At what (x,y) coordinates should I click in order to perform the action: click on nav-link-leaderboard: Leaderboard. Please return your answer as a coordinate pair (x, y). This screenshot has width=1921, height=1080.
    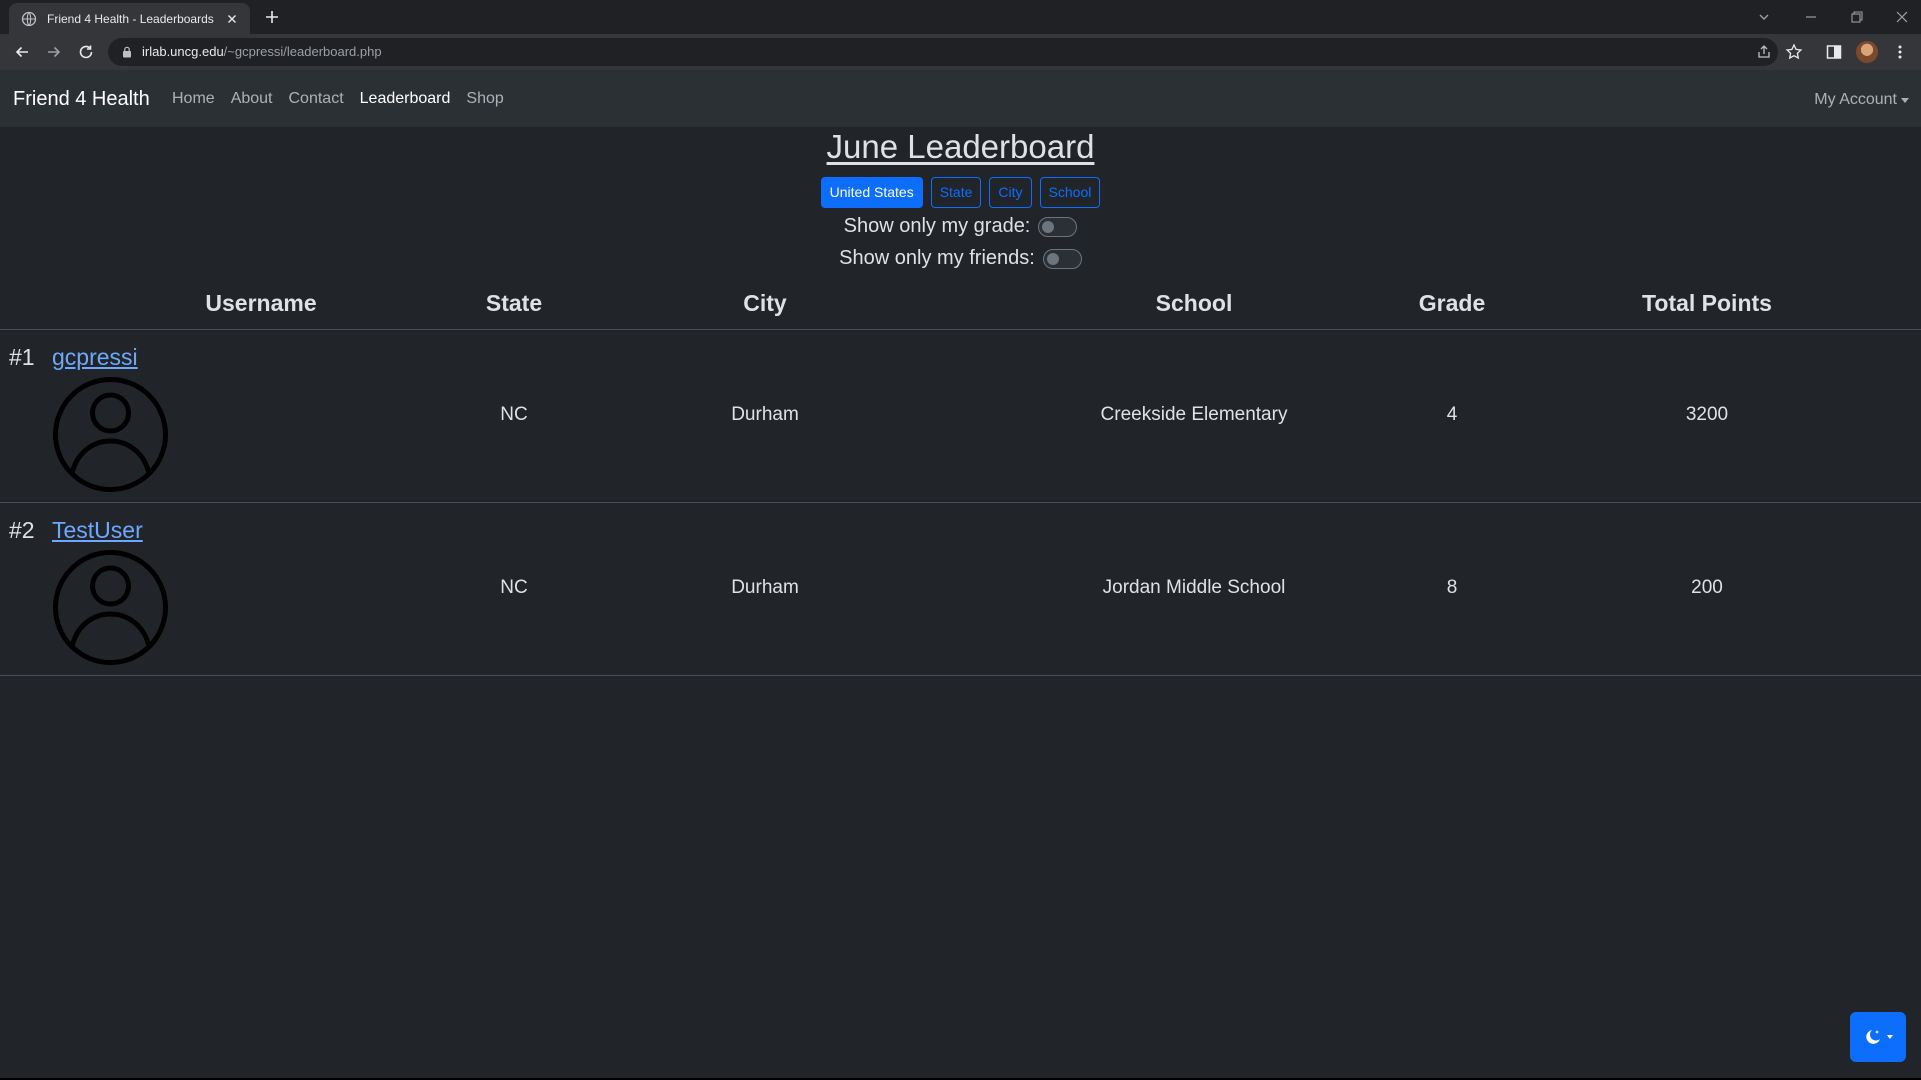
    Looking at the image, I should click on (405, 99).